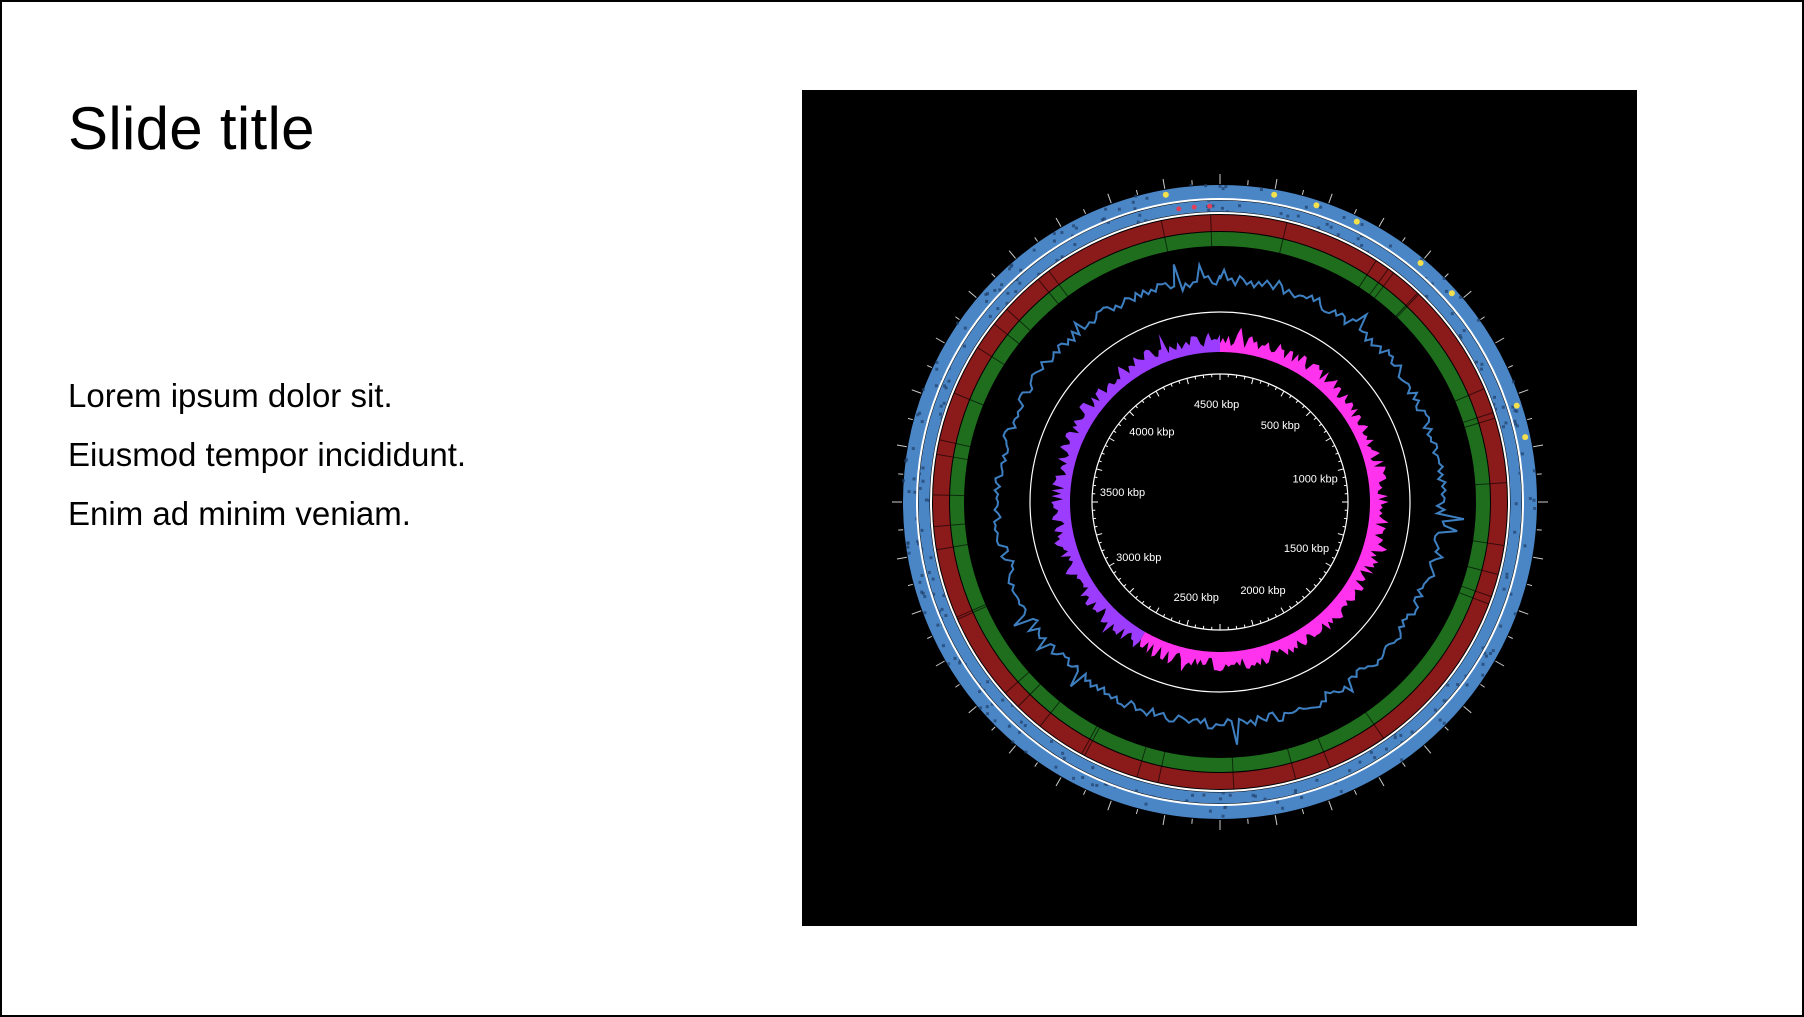 The height and width of the screenshot is (1017, 1804). Describe the element at coordinates (1151, 433) in the screenshot. I see `scale-label: 4000 kbp` at that location.